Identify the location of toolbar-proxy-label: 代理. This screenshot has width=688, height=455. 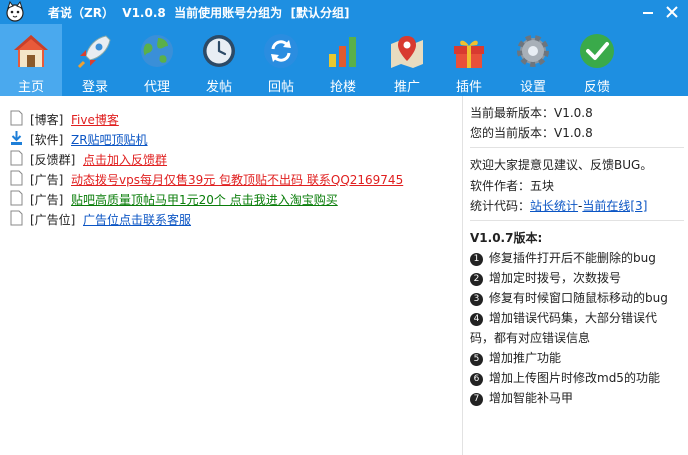
(156, 87).